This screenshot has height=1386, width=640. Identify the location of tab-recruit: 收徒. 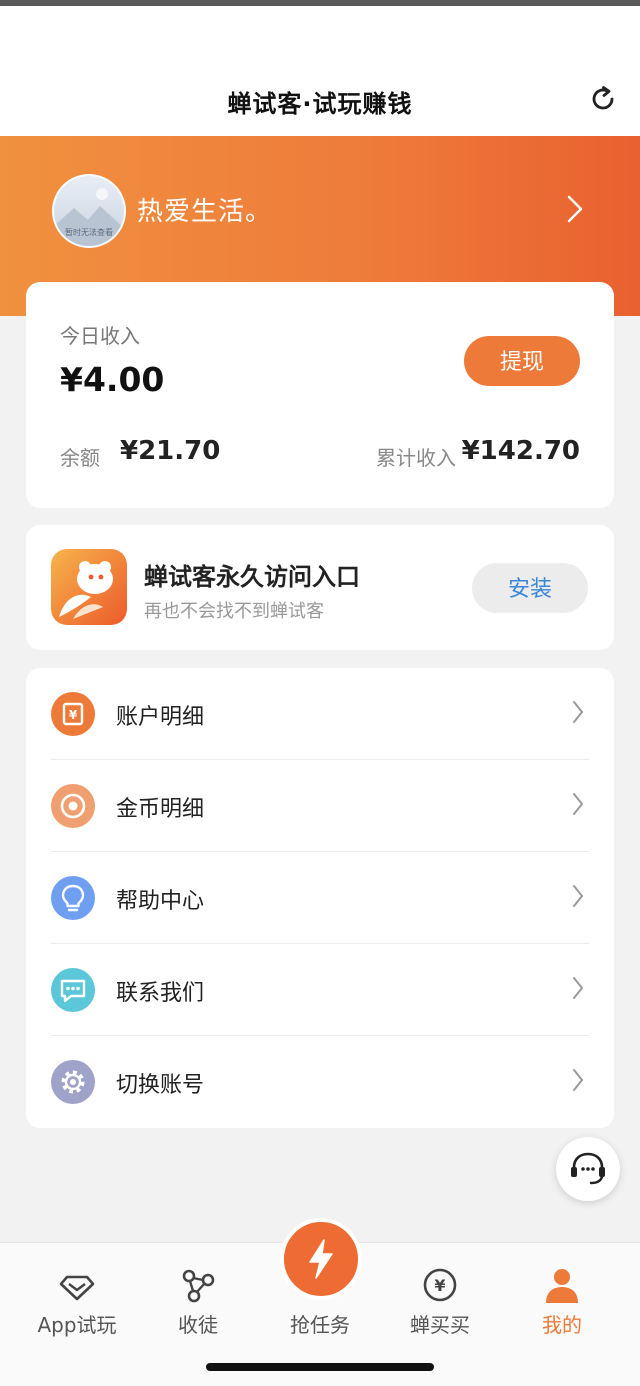
(198, 1293).